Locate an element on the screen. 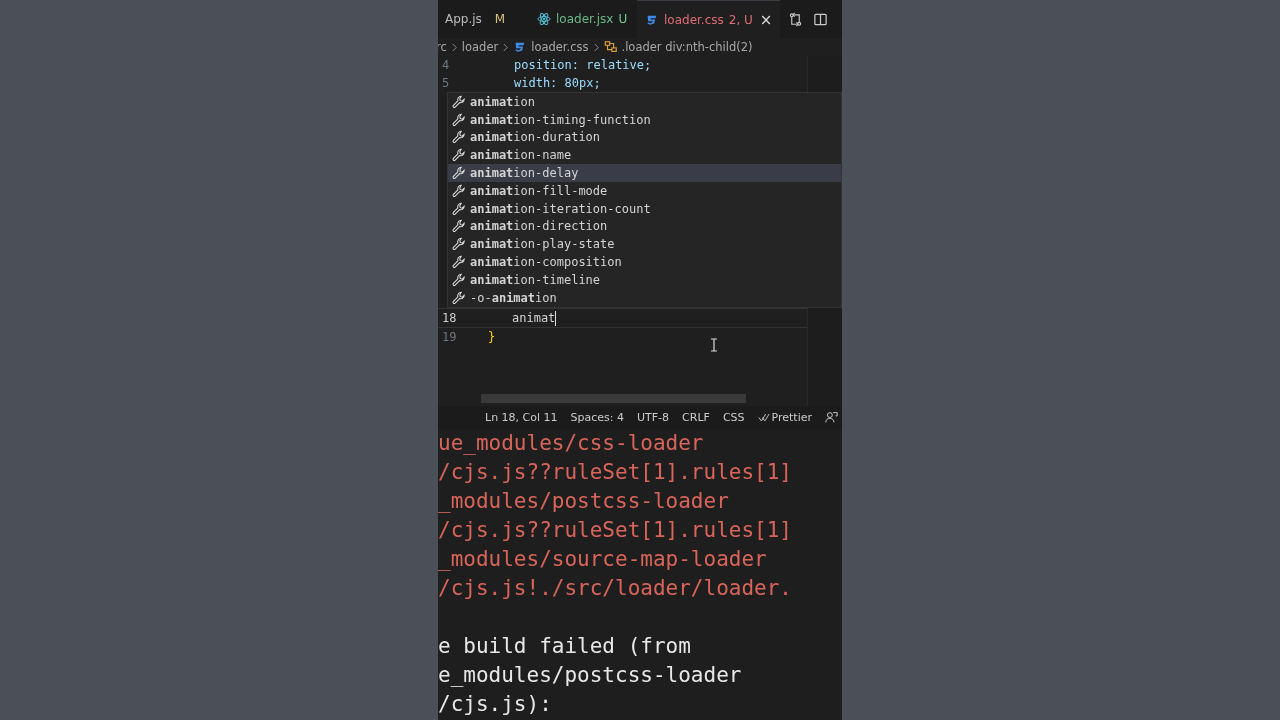 This screenshot has height=720, width=1280. feedback-icon is located at coordinates (831, 417).